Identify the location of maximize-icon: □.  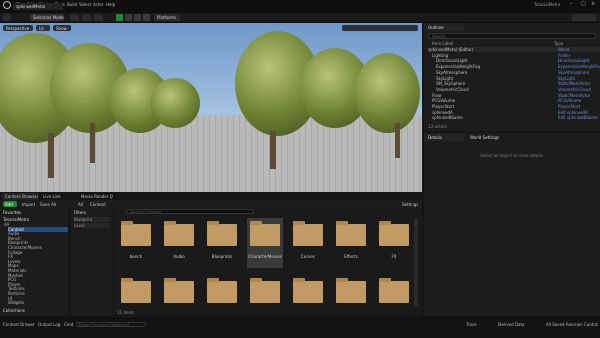
(583, 4).